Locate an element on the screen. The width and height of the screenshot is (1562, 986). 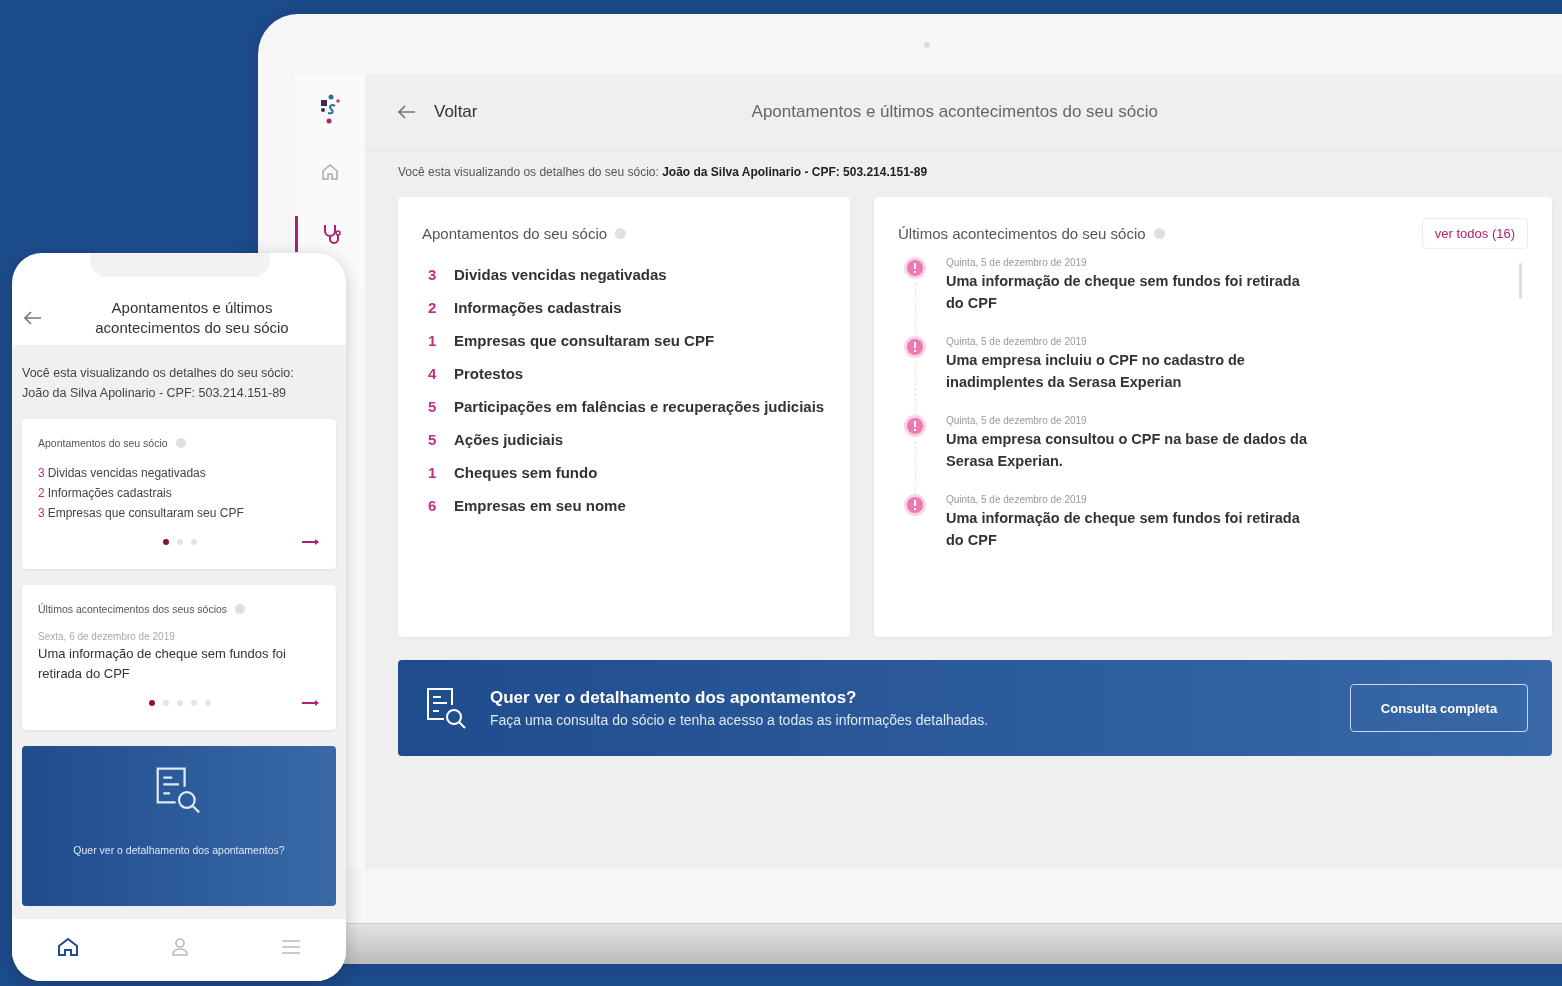
back-label: Voltar is located at coordinates (456, 112).